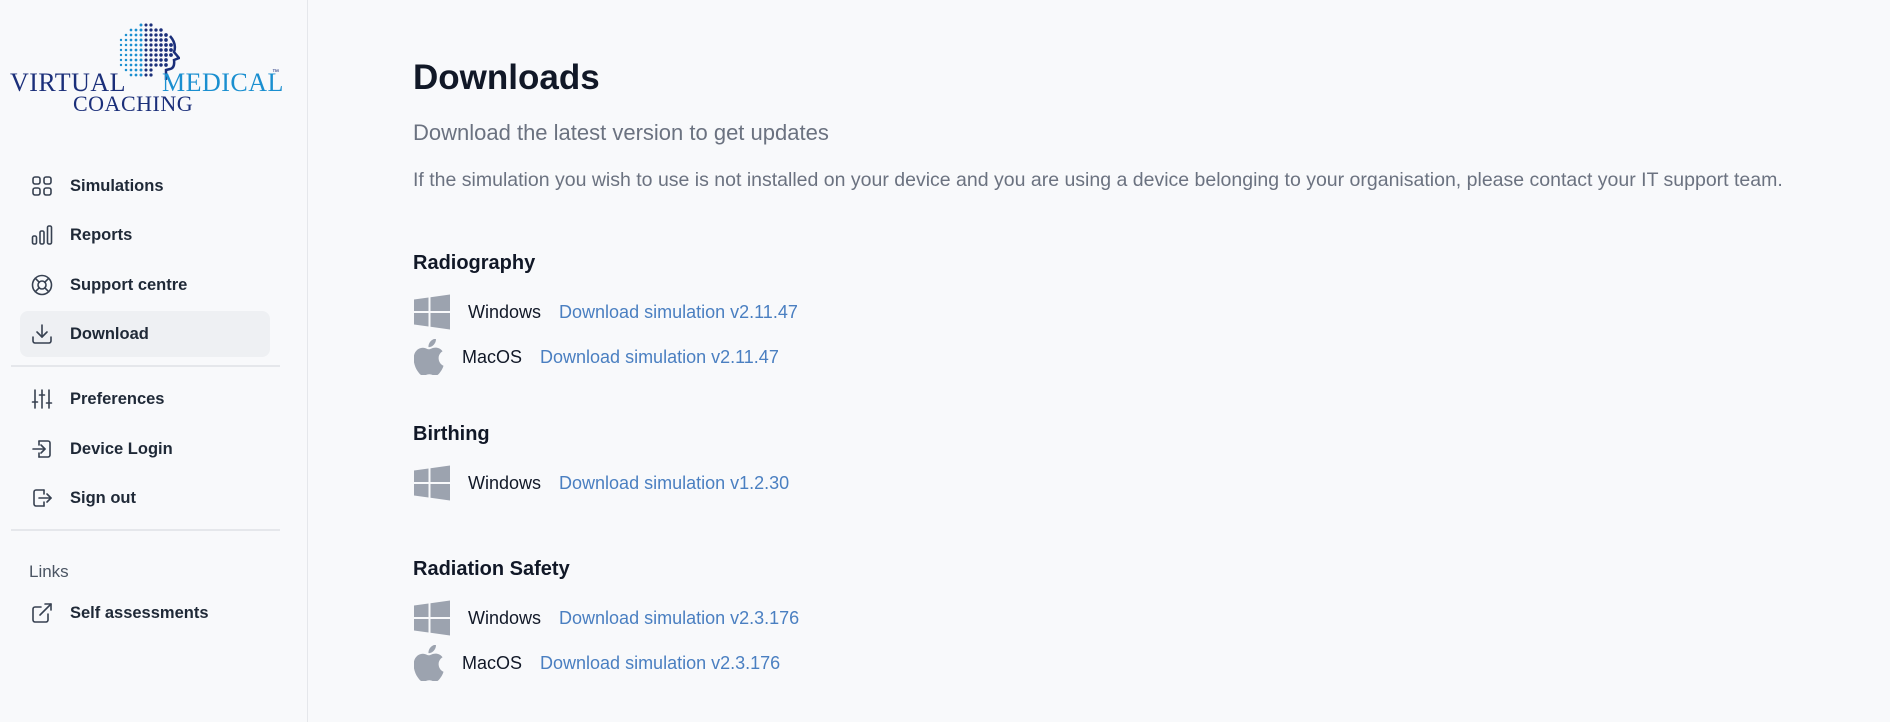 The image size is (1890, 722). What do you see at coordinates (101, 234) in the screenshot?
I see `sidebar-item-label: Reports` at bounding box center [101, 234].